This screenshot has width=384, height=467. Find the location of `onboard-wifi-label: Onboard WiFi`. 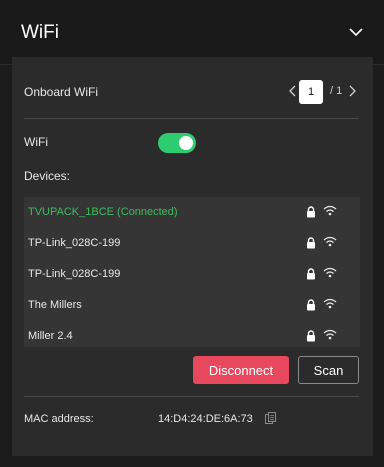

onboard-wifi-label: Onboard WiFi is located at coordinates (61, 92).